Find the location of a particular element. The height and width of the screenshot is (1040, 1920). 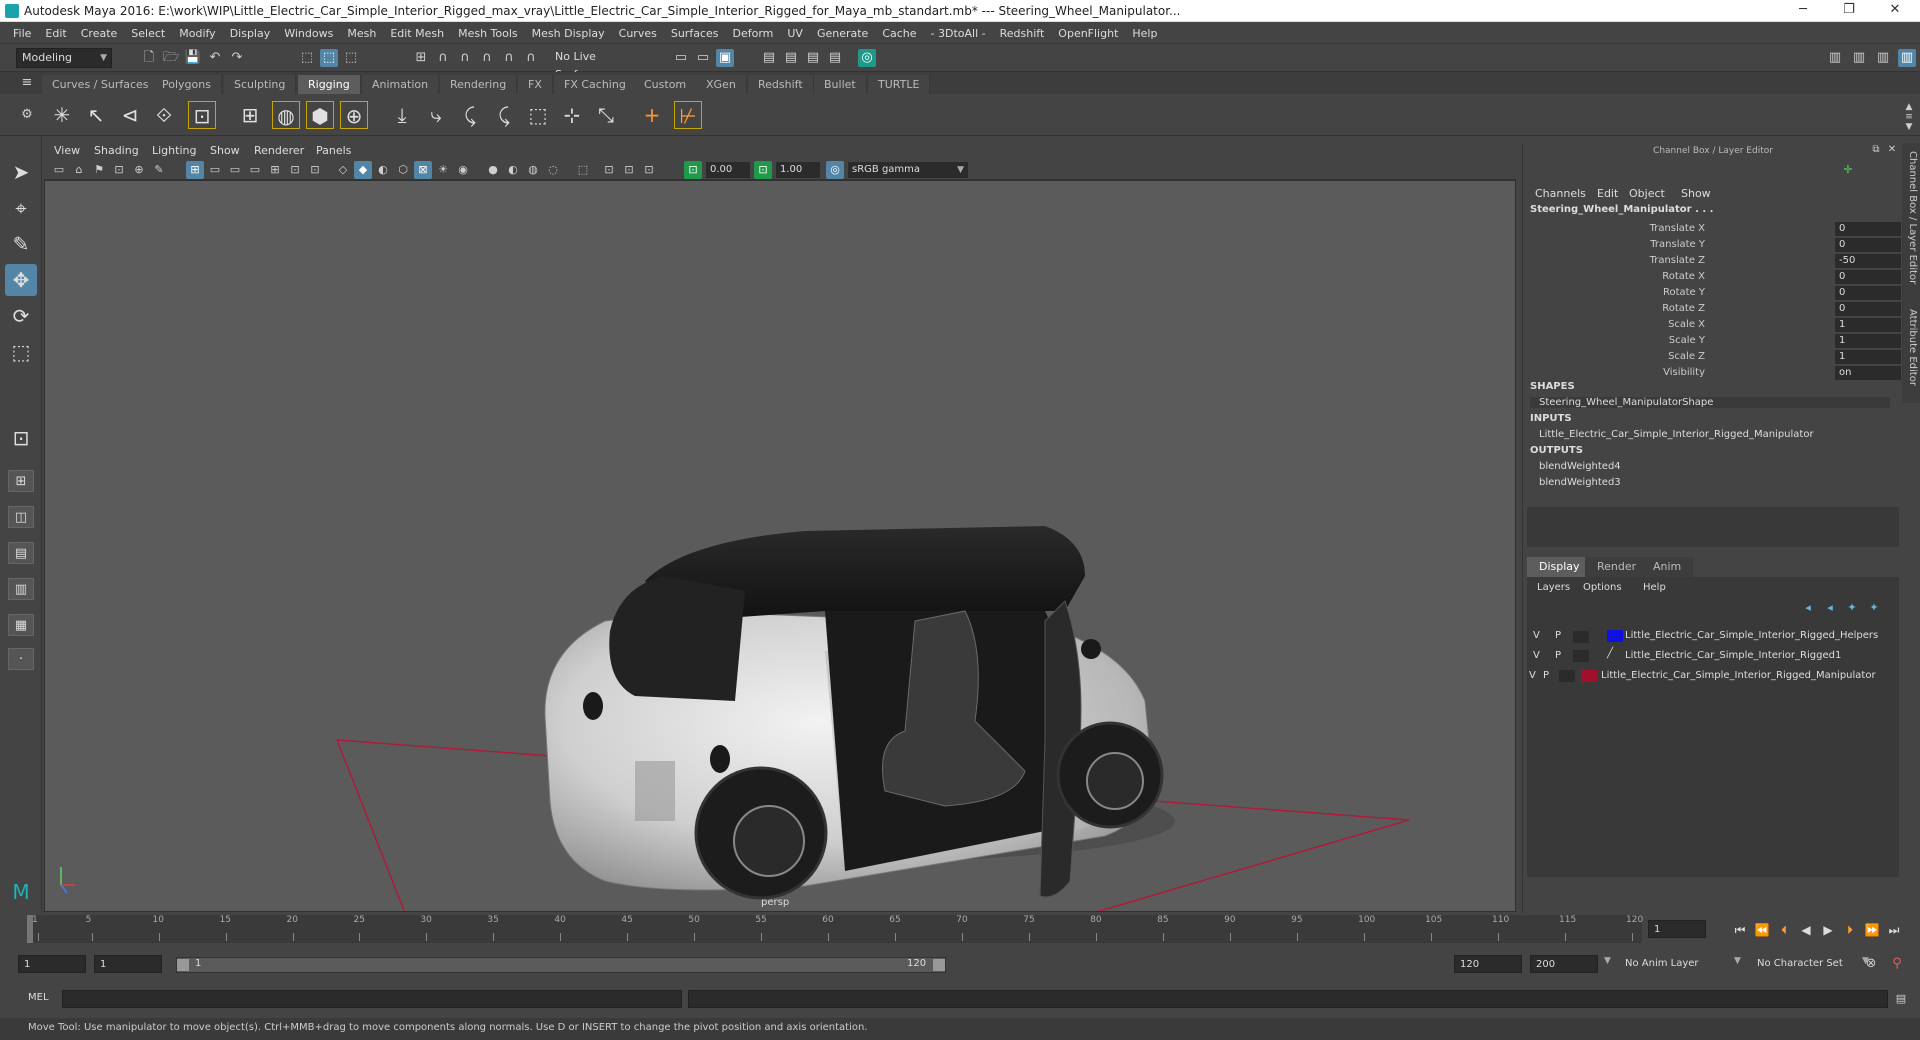

animation-end-field: 200 is located at coordinates (1564, 964).